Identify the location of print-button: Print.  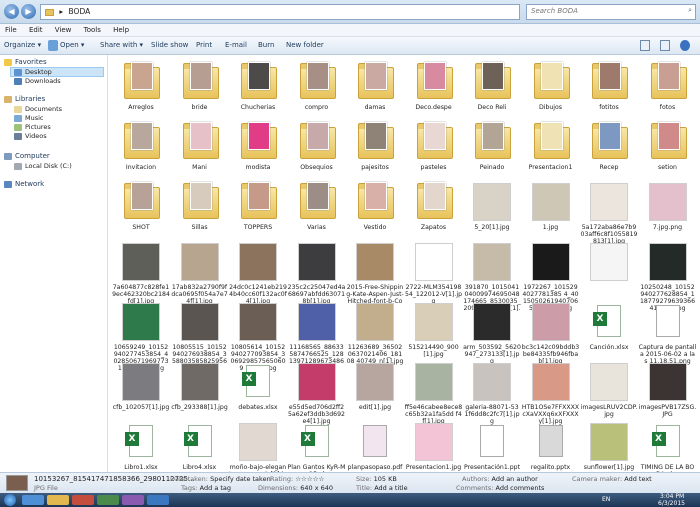
(204, 45).